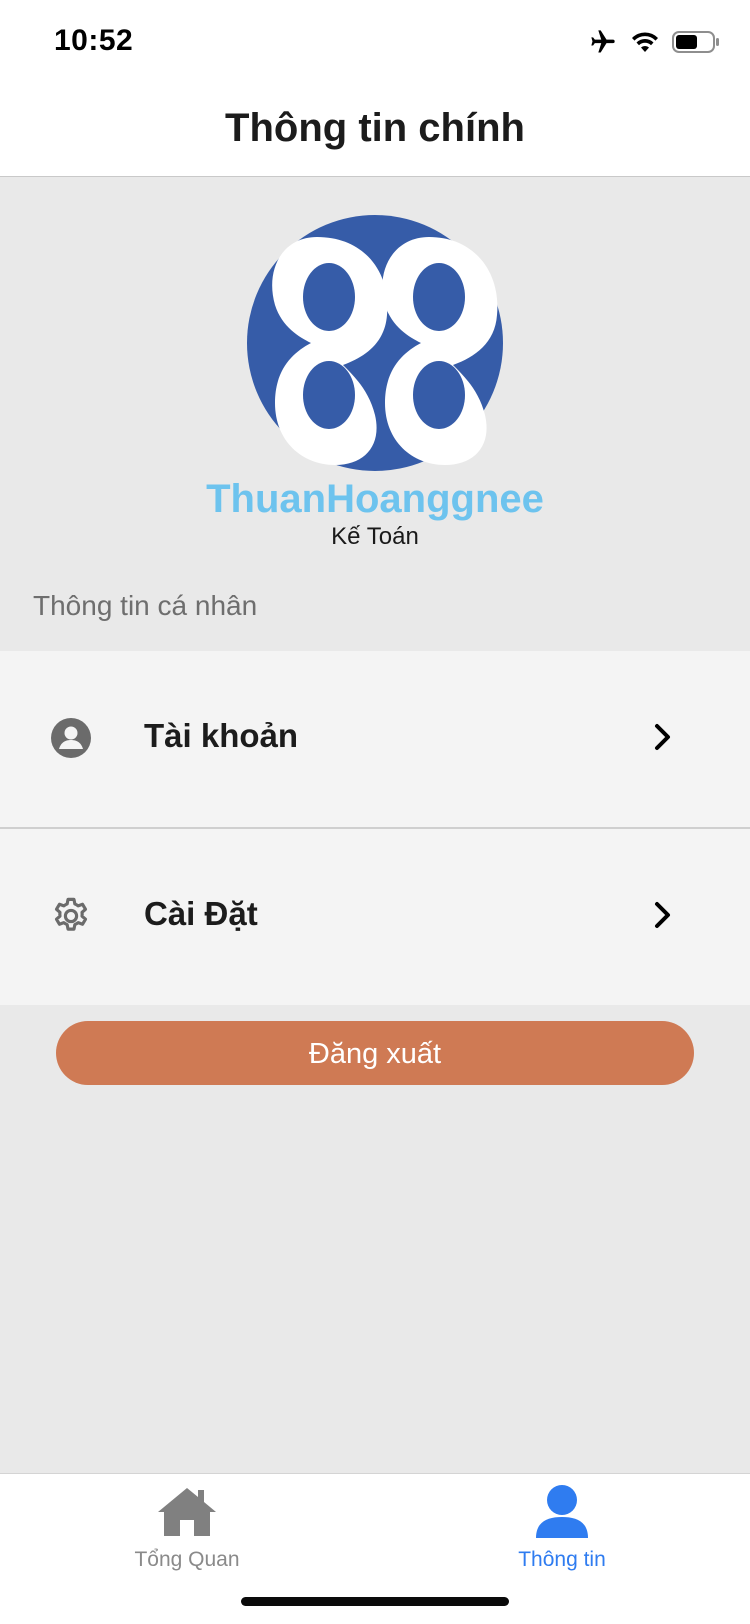 The width and height of the screenshot is (750, 1624). I want to click on tab-overview: Tổng Quan, so click(187, 1534).